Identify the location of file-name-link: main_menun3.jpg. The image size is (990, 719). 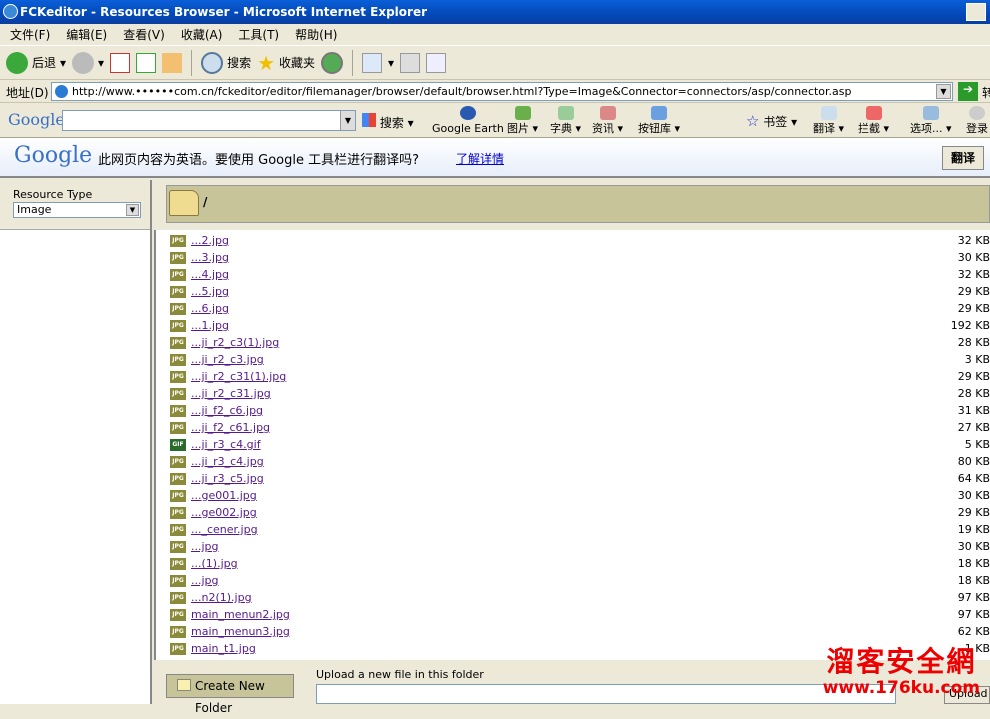
(240, 631).